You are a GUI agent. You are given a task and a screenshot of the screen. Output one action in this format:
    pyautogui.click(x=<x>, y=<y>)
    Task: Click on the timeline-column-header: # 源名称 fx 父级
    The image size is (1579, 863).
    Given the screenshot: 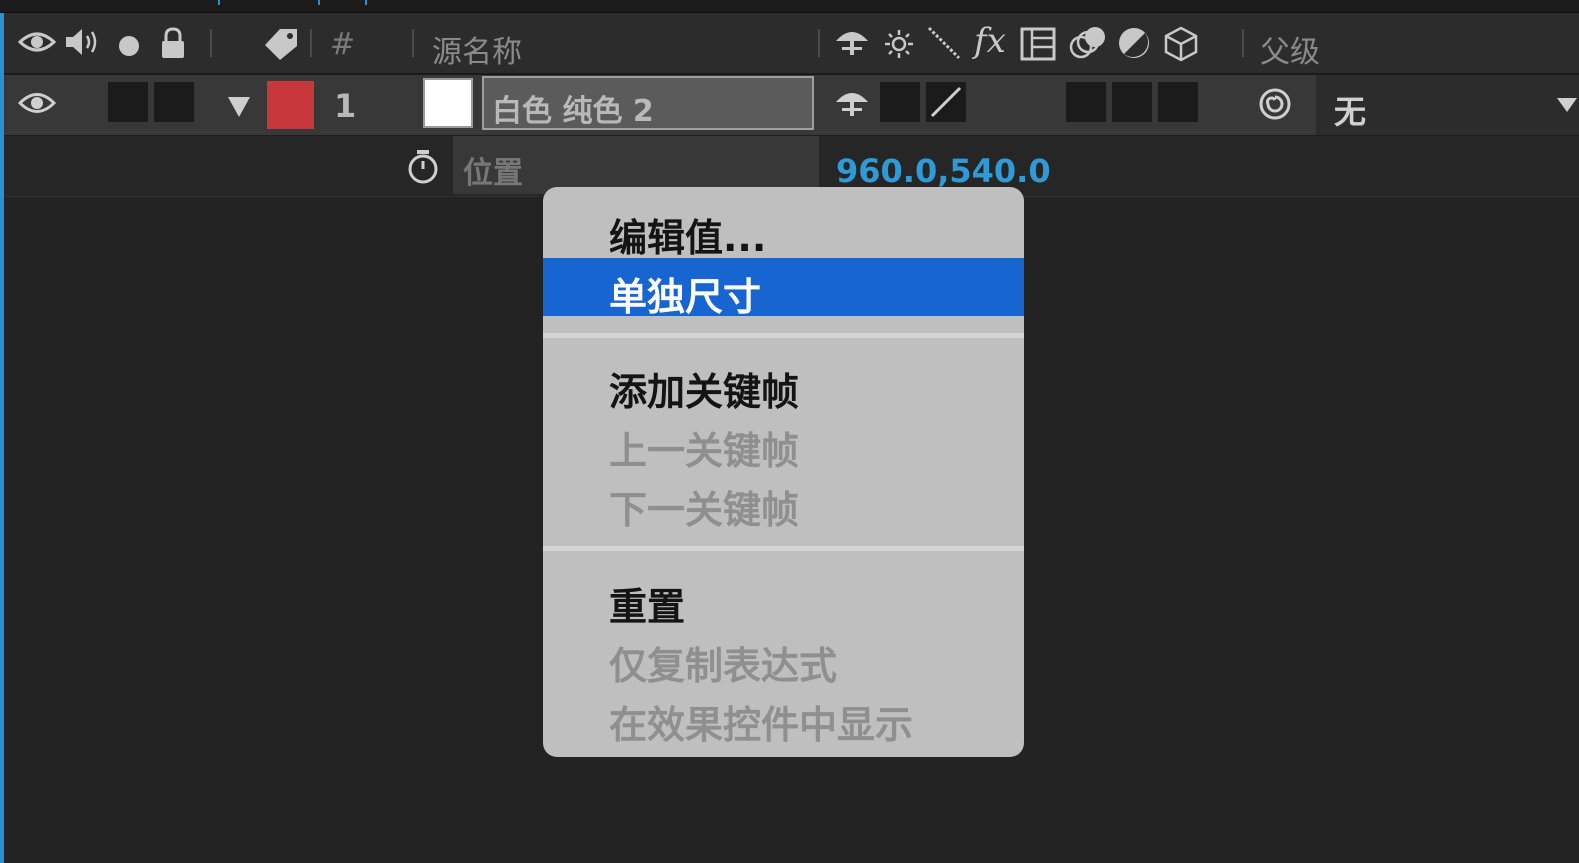 What is the action you would take?
    pyautogui.click(x=791, y=44)
    